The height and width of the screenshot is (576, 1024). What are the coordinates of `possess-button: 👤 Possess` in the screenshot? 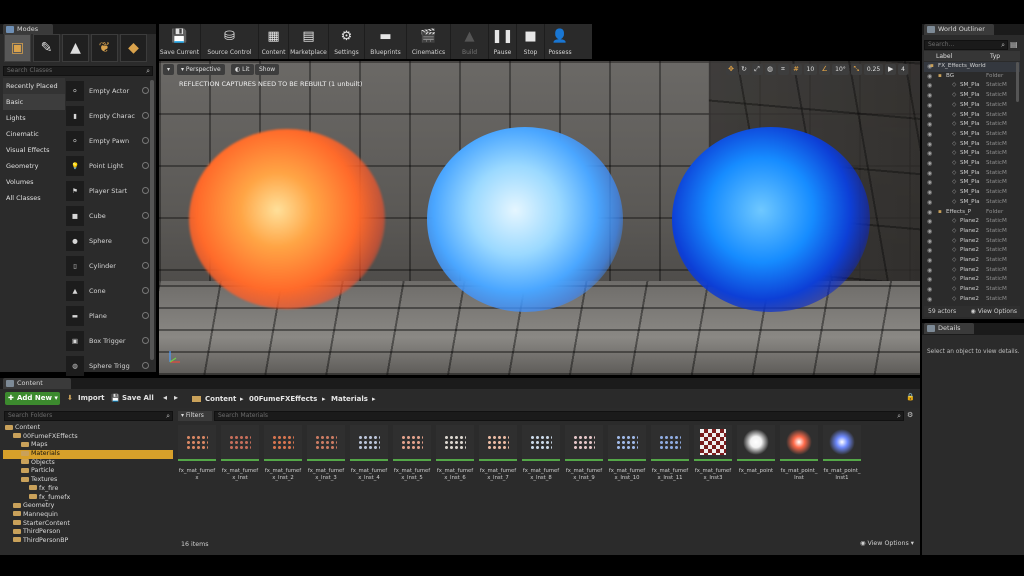 It's located at (560, 41).